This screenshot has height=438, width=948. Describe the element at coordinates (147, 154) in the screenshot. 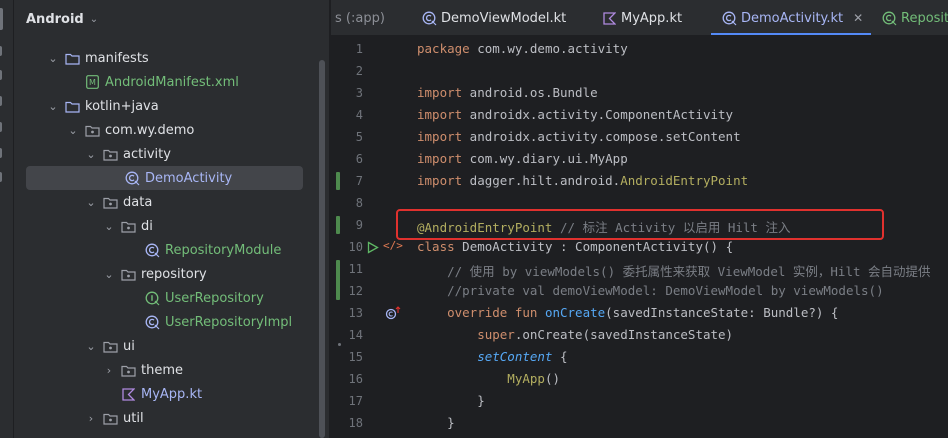

I see `tree-item-label: activity` at that location.